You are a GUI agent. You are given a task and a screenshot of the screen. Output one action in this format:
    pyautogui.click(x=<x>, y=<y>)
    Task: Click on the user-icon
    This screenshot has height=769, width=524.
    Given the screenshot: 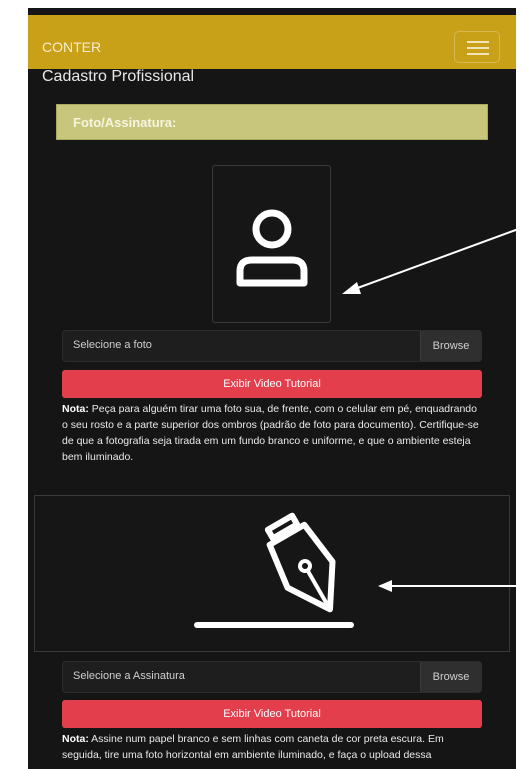 What is the action you would take?
    pyautogui.click(x=272, y=248)
    